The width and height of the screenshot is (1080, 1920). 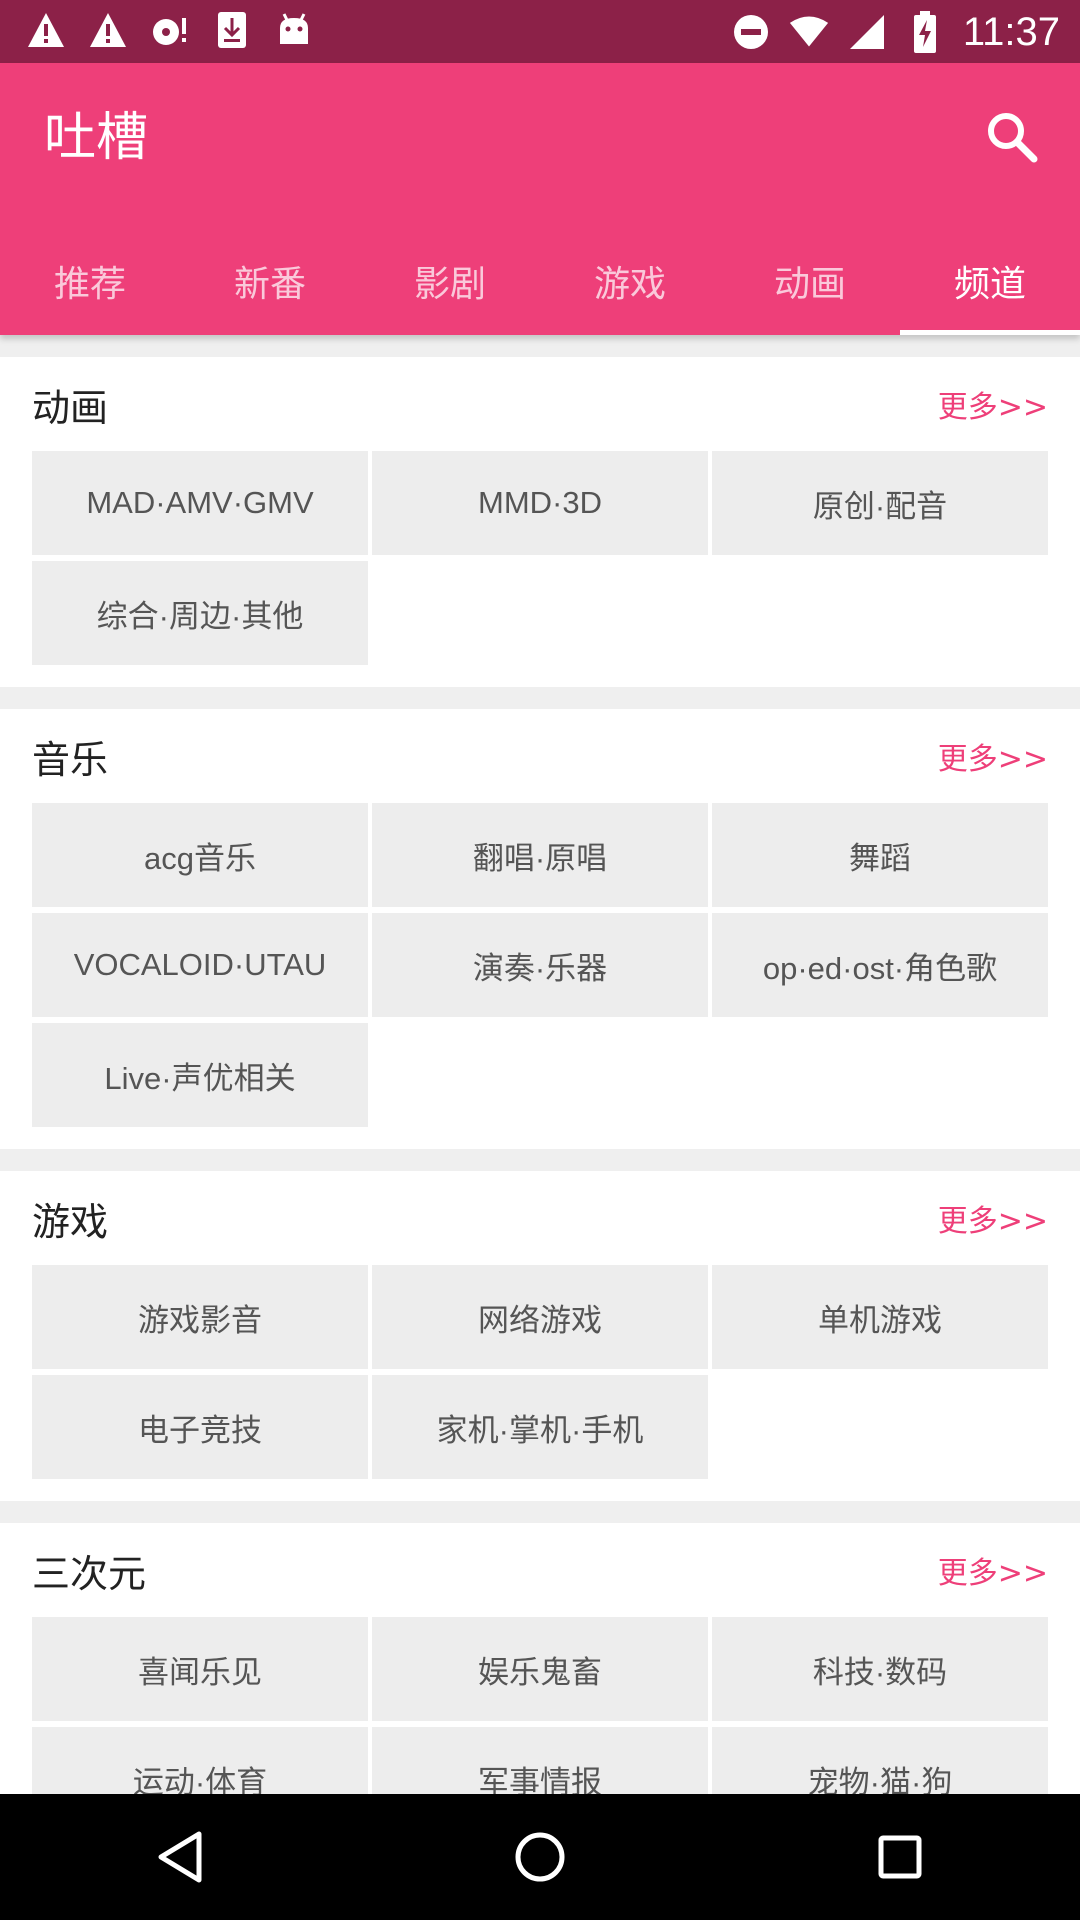 I want to click on section-header: 动画 更多>>, so click(x=540, y=404).